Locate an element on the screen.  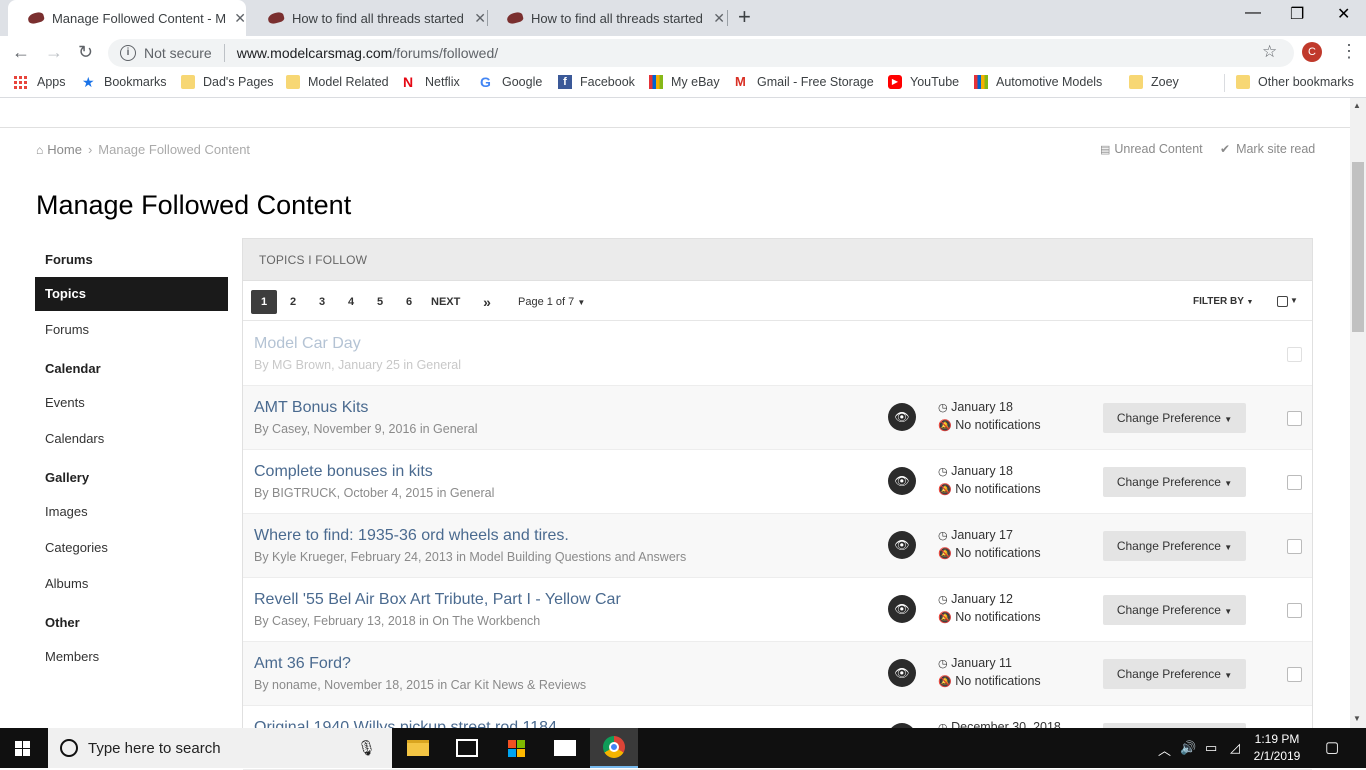
close-window-button: ✕ is located at coordinates (1343, 14).